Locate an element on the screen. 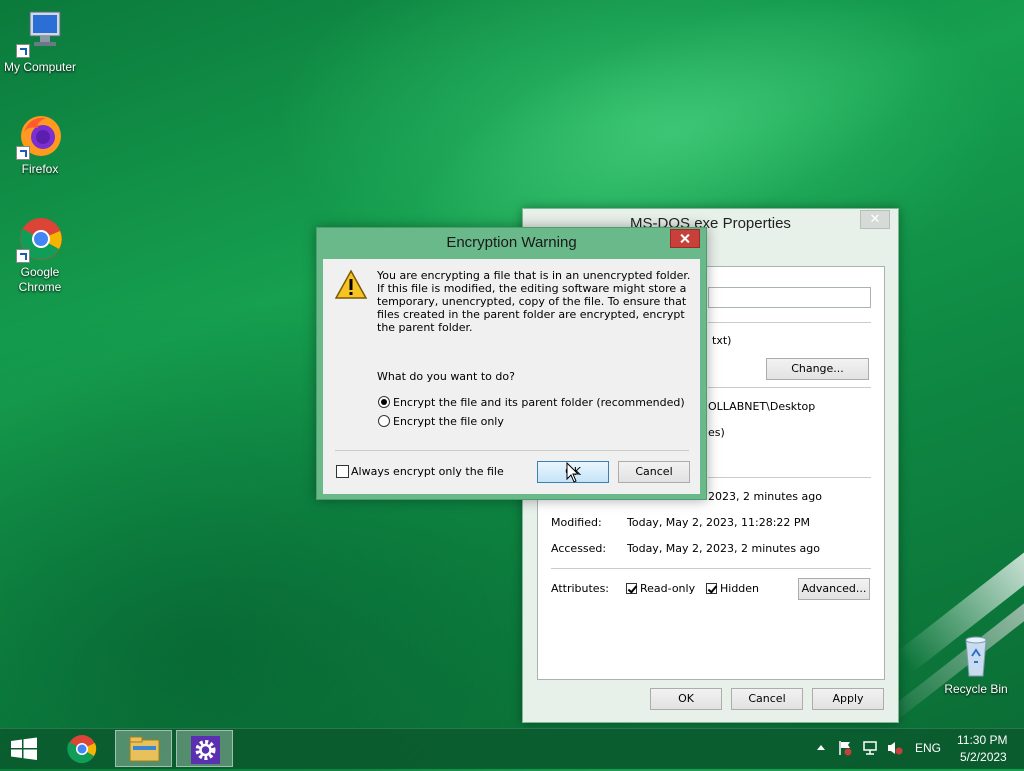 The image size is (1024, 771). modified-label: Modified: is located at coordinates (576, 522).